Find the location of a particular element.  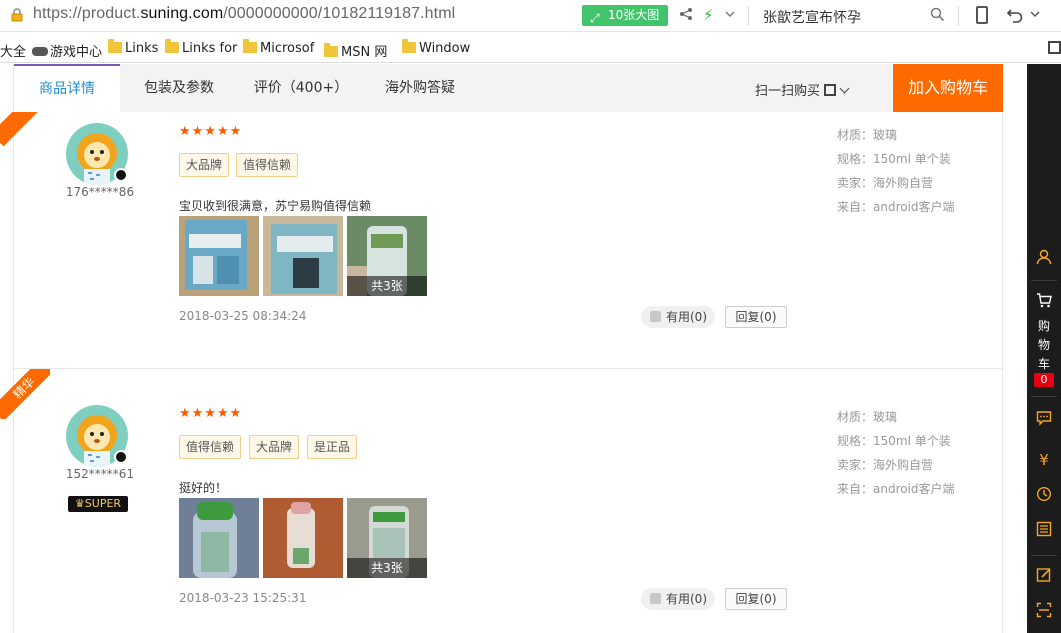

tab-packaging-params: 包装及参数 is located at coordinates (179, 88).